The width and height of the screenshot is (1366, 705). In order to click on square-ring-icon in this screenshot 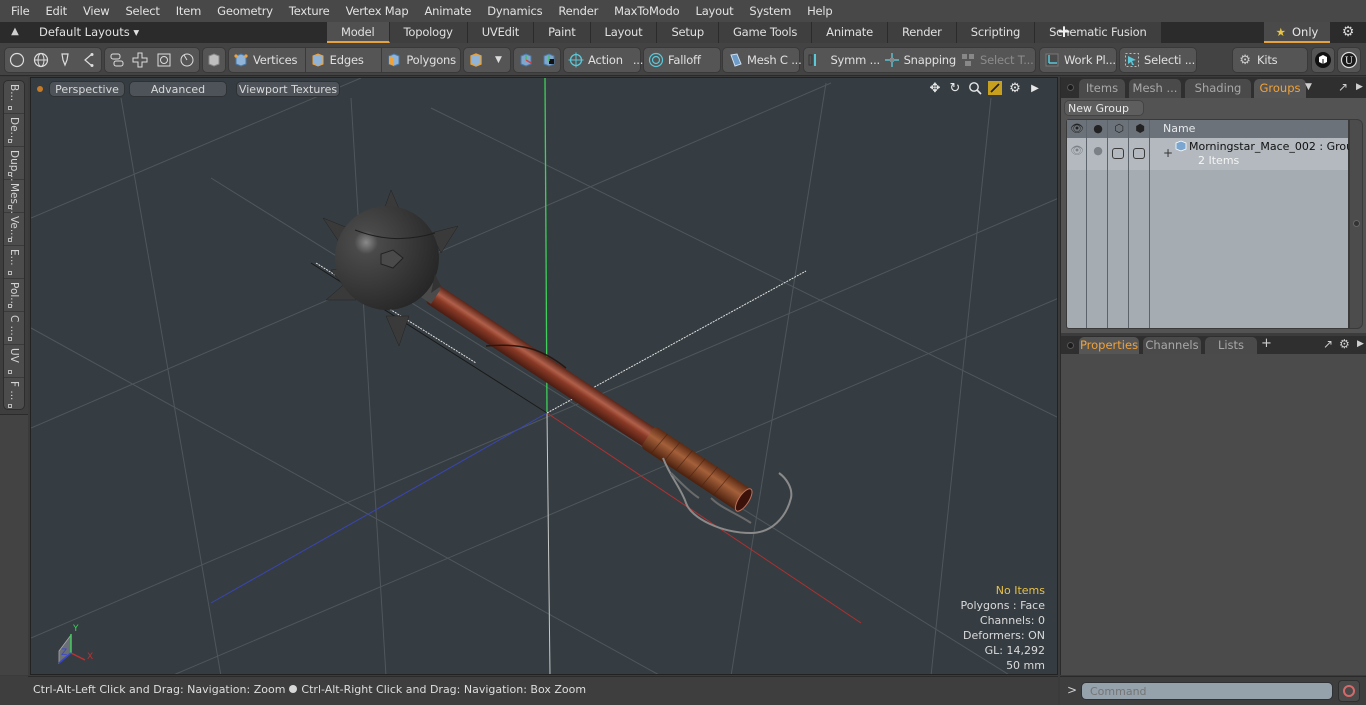, I will do `click(164, 60)`.